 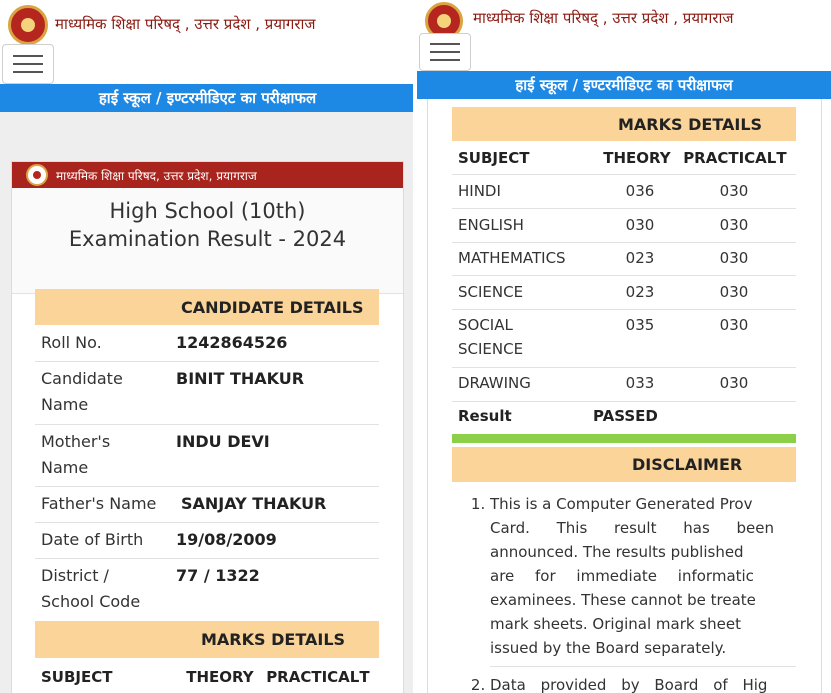 I want to click on father-name-row: Father's Name SANJAY THAKUR, so click(x=207, y=505).